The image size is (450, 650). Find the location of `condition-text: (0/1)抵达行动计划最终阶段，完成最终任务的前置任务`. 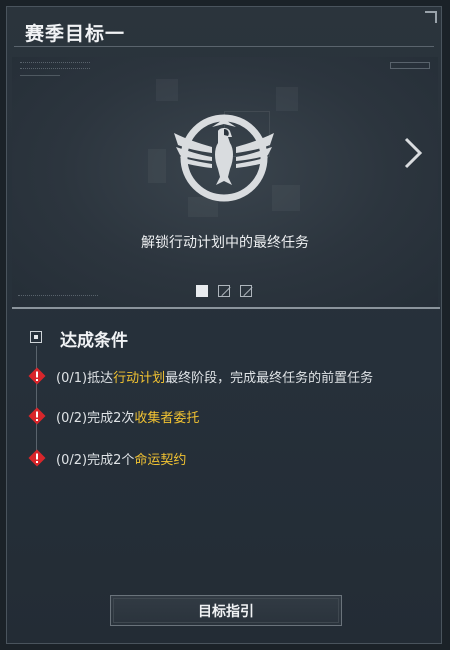

condition-text: (0/1)抵达行动计划最终阶段，完成最终任务的前置任务 is located at coordinates (214, 376).